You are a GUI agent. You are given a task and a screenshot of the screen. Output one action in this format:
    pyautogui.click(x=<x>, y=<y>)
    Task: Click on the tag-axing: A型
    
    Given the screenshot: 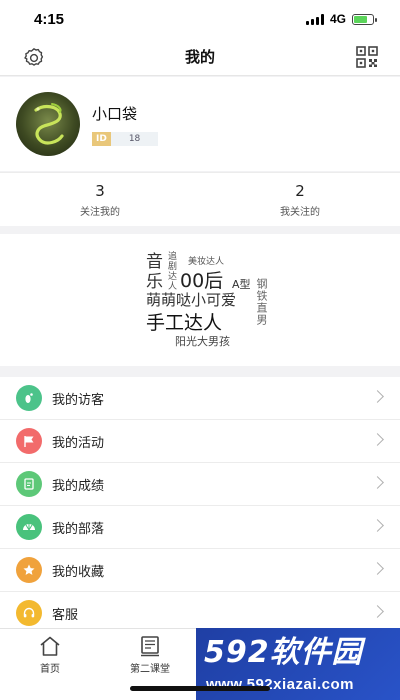 What is the action you would take?
    pyautogui.click(x=241, y=284)
    